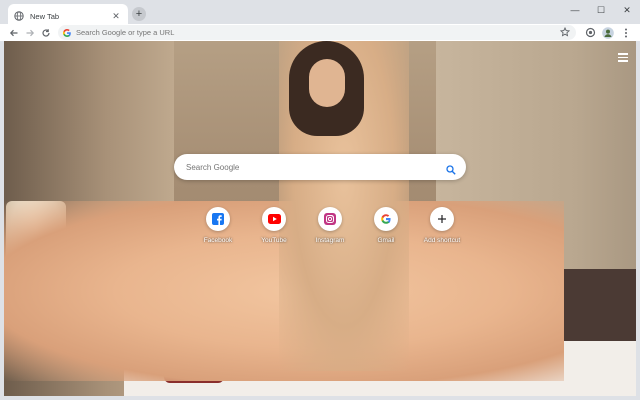 Image resolution: width=640 pixels, height=400 pixels. What do you see at coordinates (30, 33) in the screenshot?
I see `forward-icon` at bounding box center [30, 33].